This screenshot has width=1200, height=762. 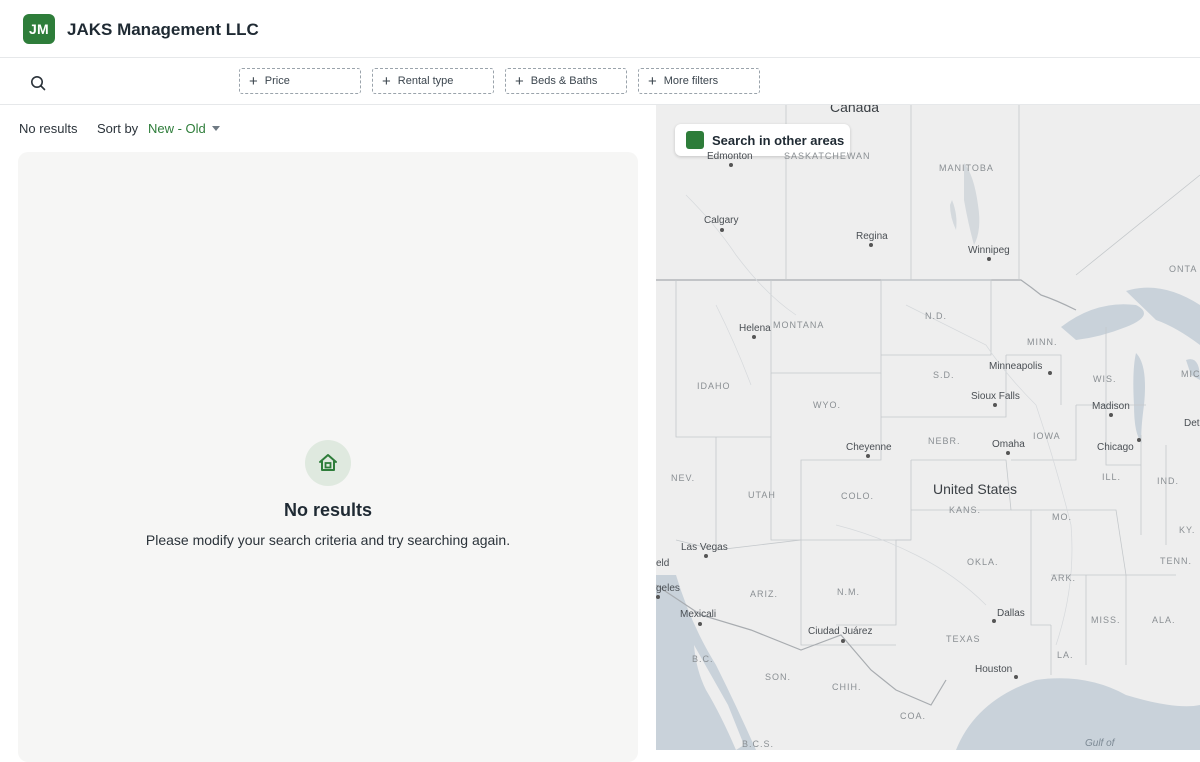 I want to click on map-city-label: Ciudad Juárez, so click(x=840, y=631).